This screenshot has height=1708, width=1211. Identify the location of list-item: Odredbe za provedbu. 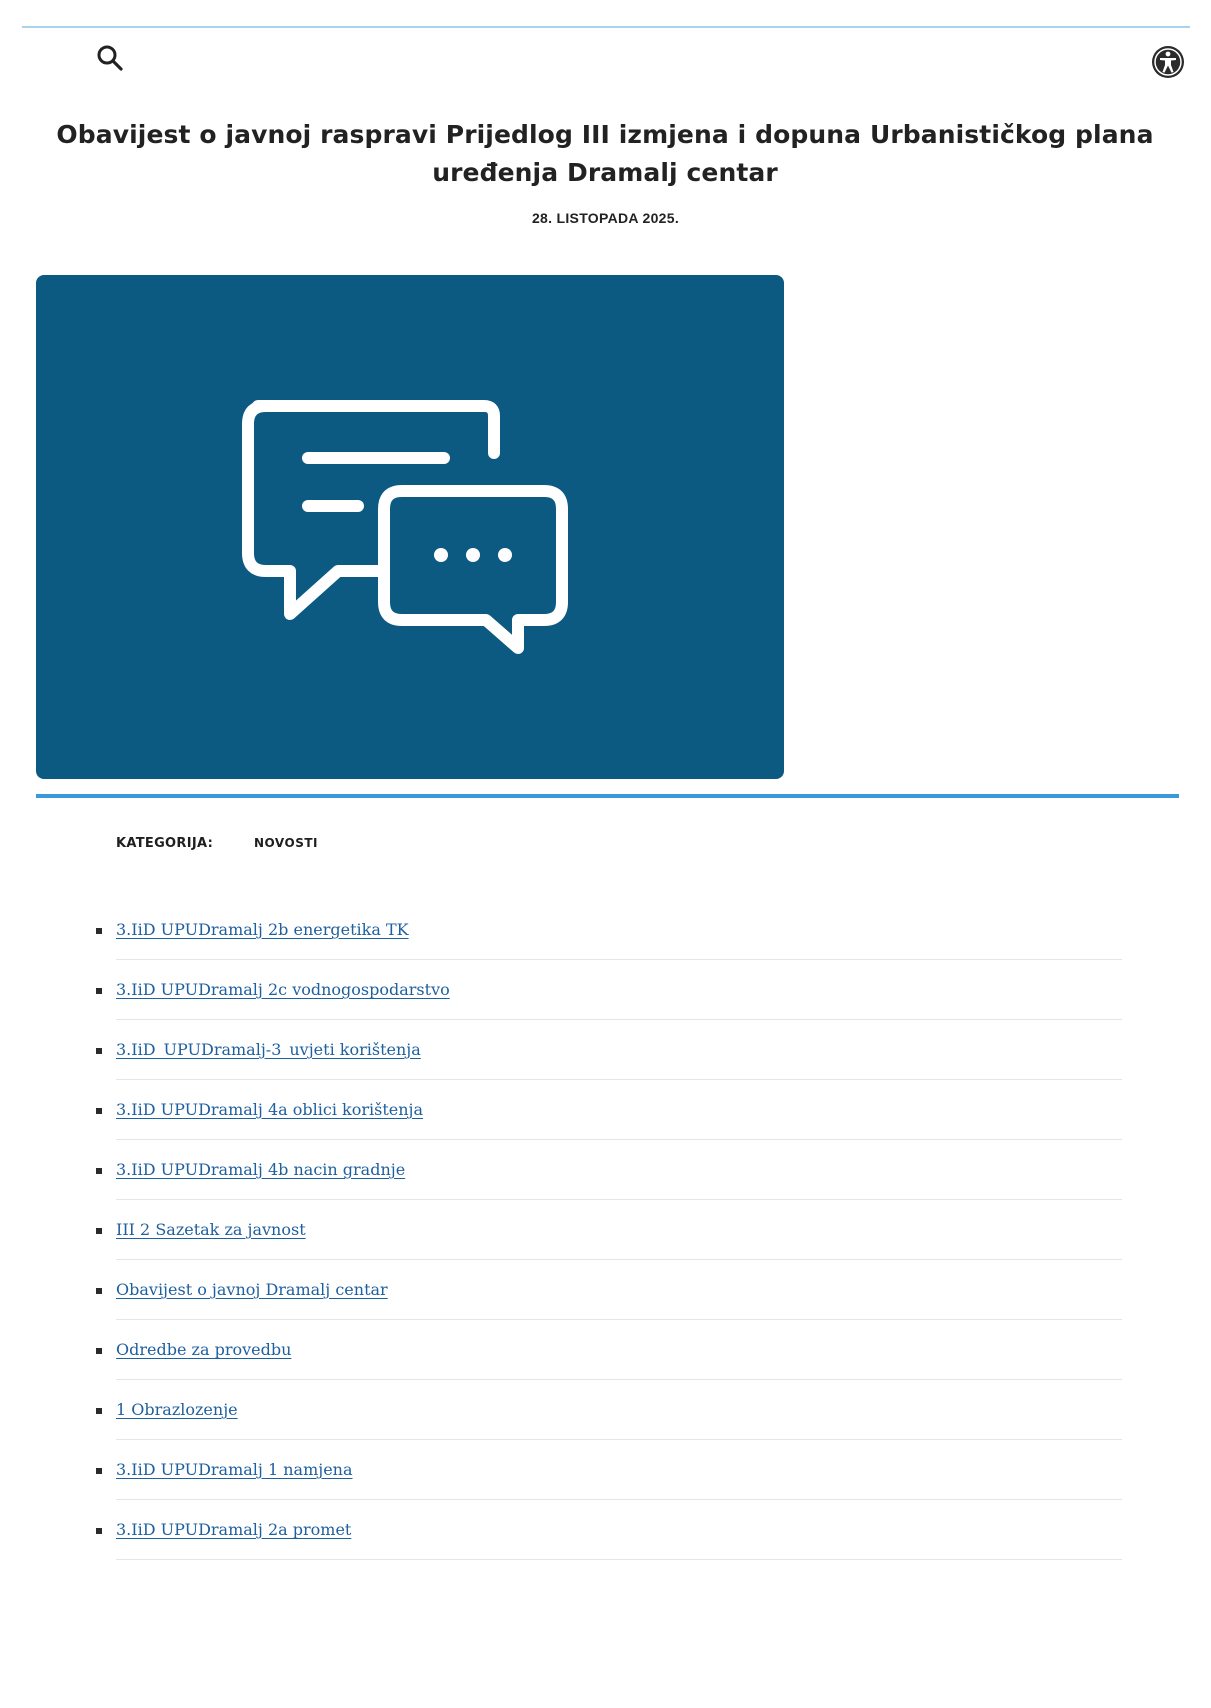
(609, 1350).